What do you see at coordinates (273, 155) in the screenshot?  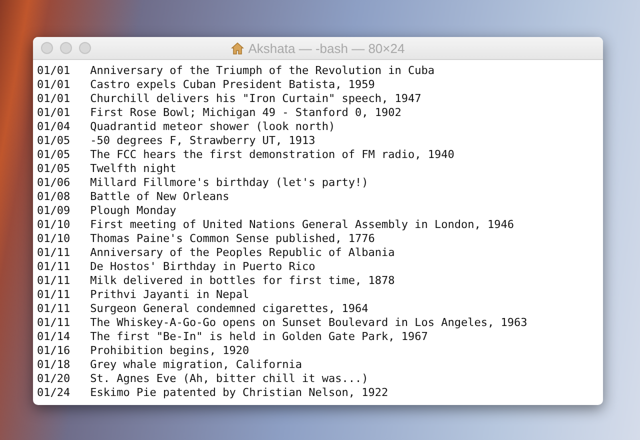 I see `event-text: The FCC hears the first demonstration of FM radio, 1940` at bounding box center [273, 155].